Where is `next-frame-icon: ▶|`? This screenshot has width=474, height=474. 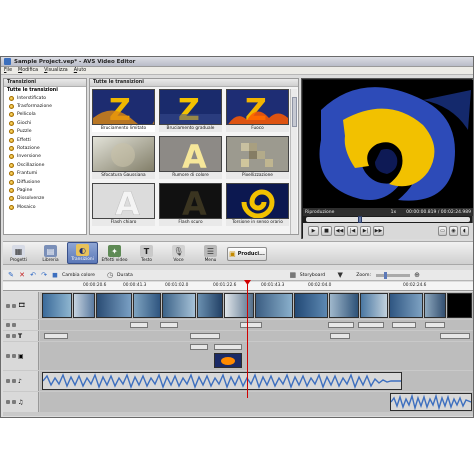 next-frame-icon: ▶| is located at coordinates (365, 231).